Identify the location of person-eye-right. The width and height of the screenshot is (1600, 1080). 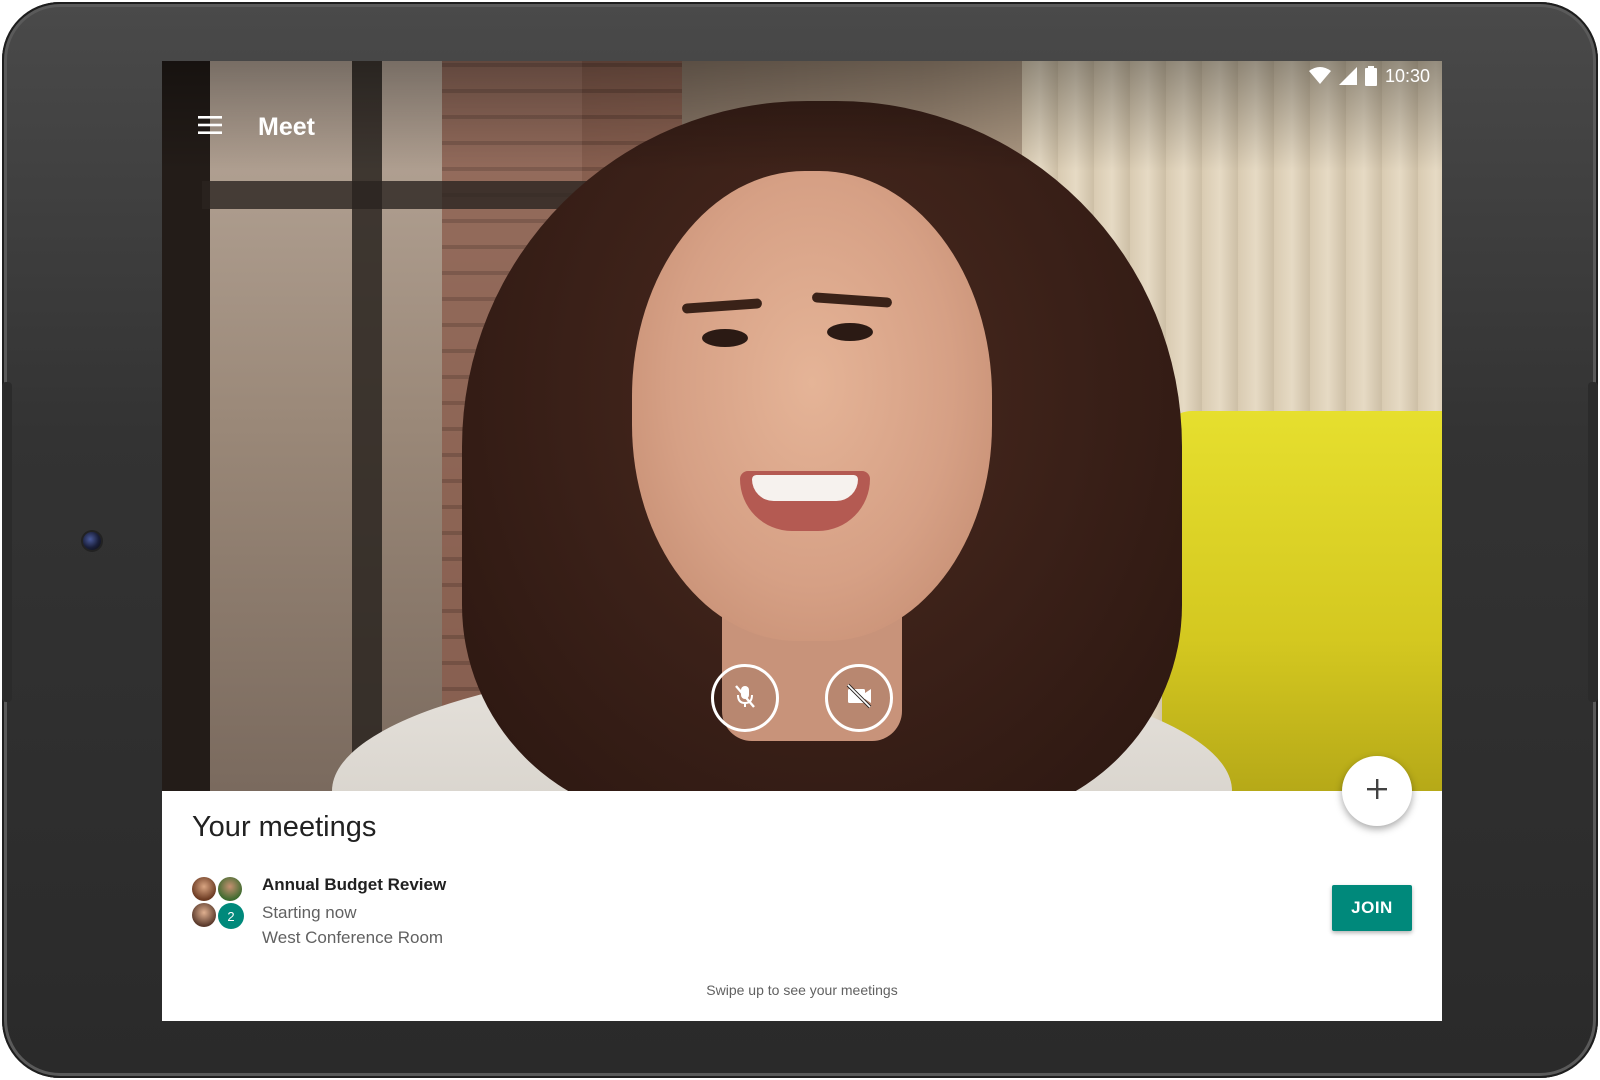
(850, 332).